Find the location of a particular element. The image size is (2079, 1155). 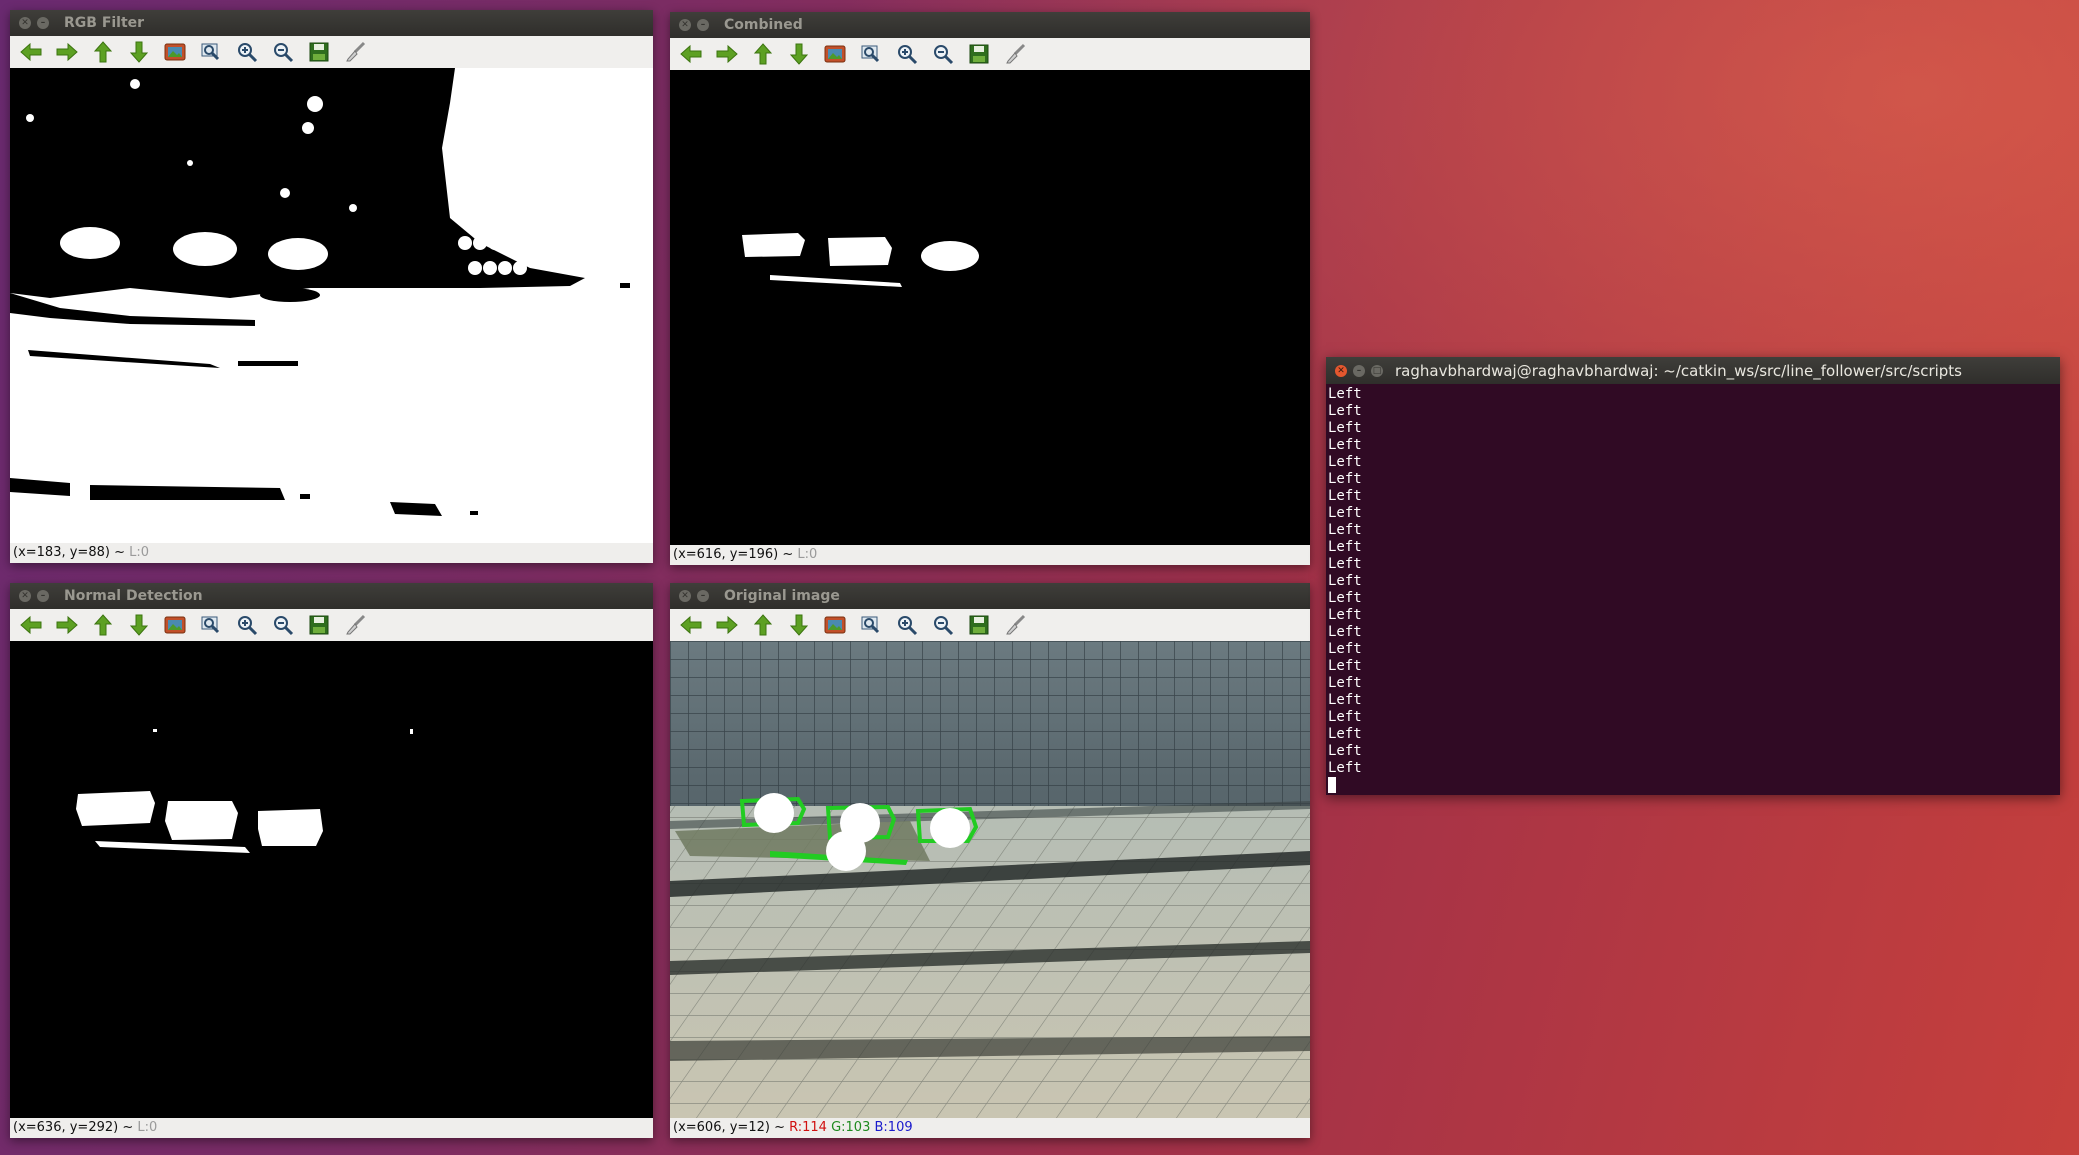

statusbar: (x=606, y=12) ~ R:114 G:103 B:109 is located at coordinates (990, 1128).